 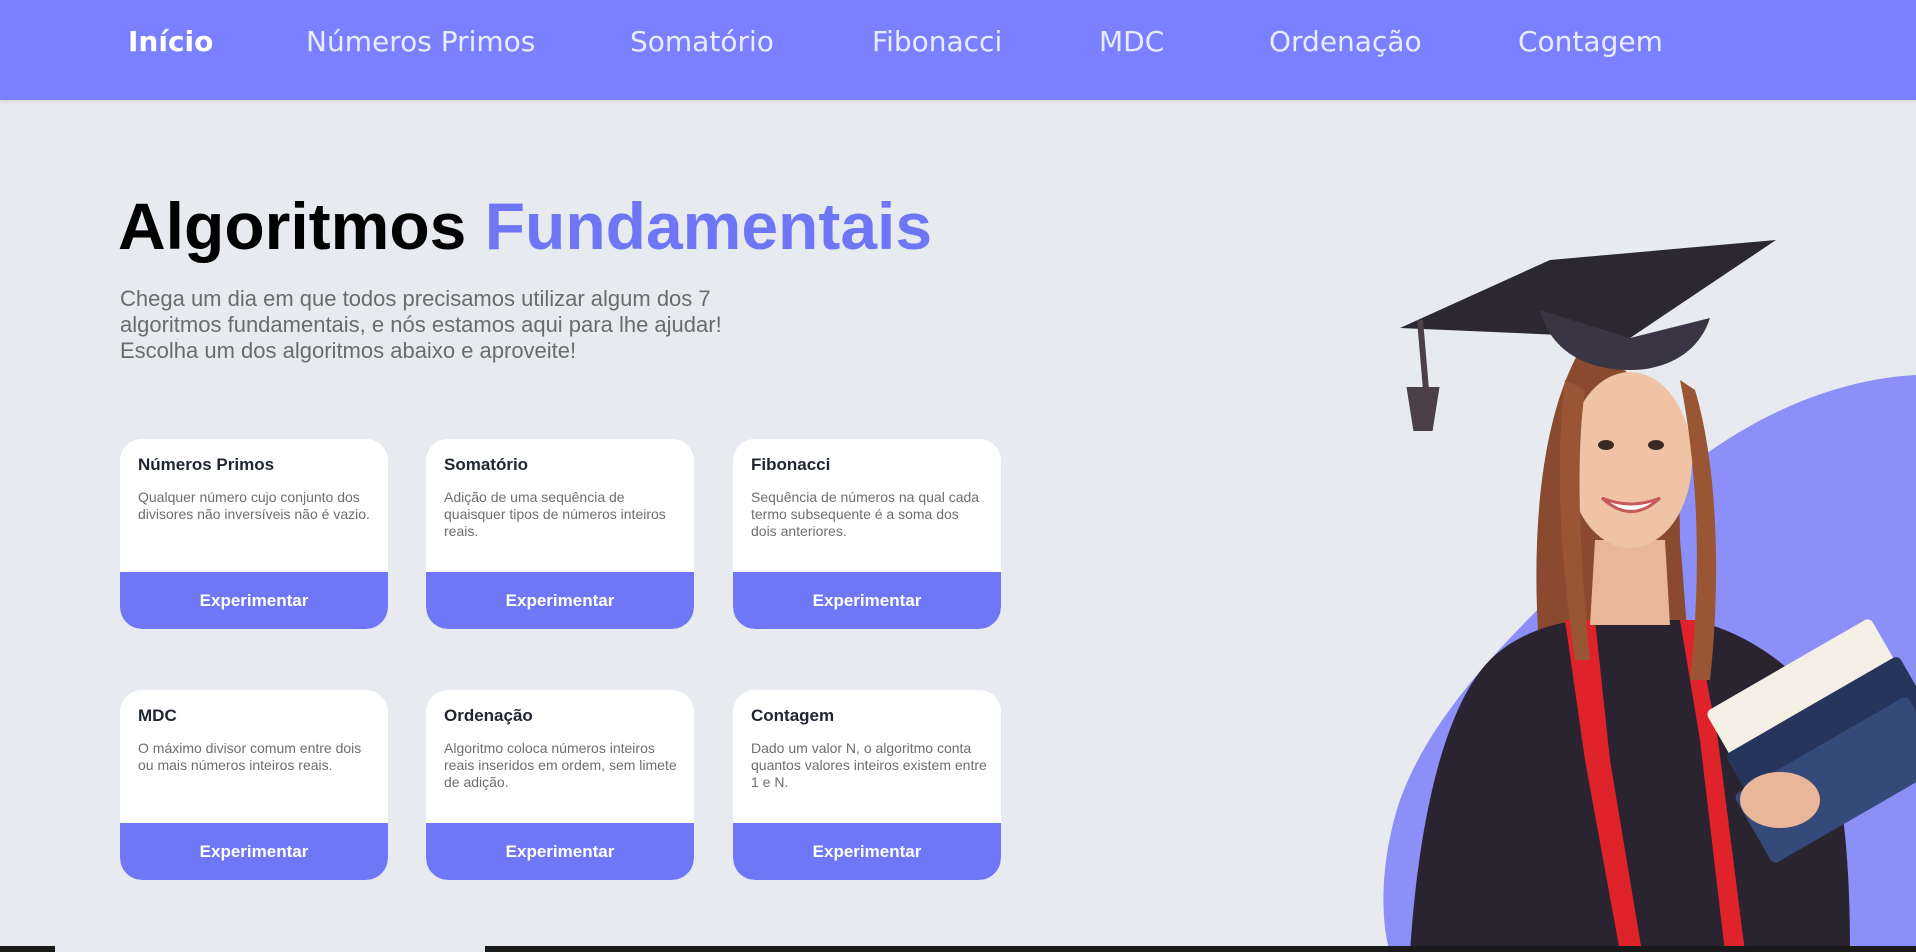 I want to click on nav-item-fibonacci: Fibonacci, so click(x=937, y=41).